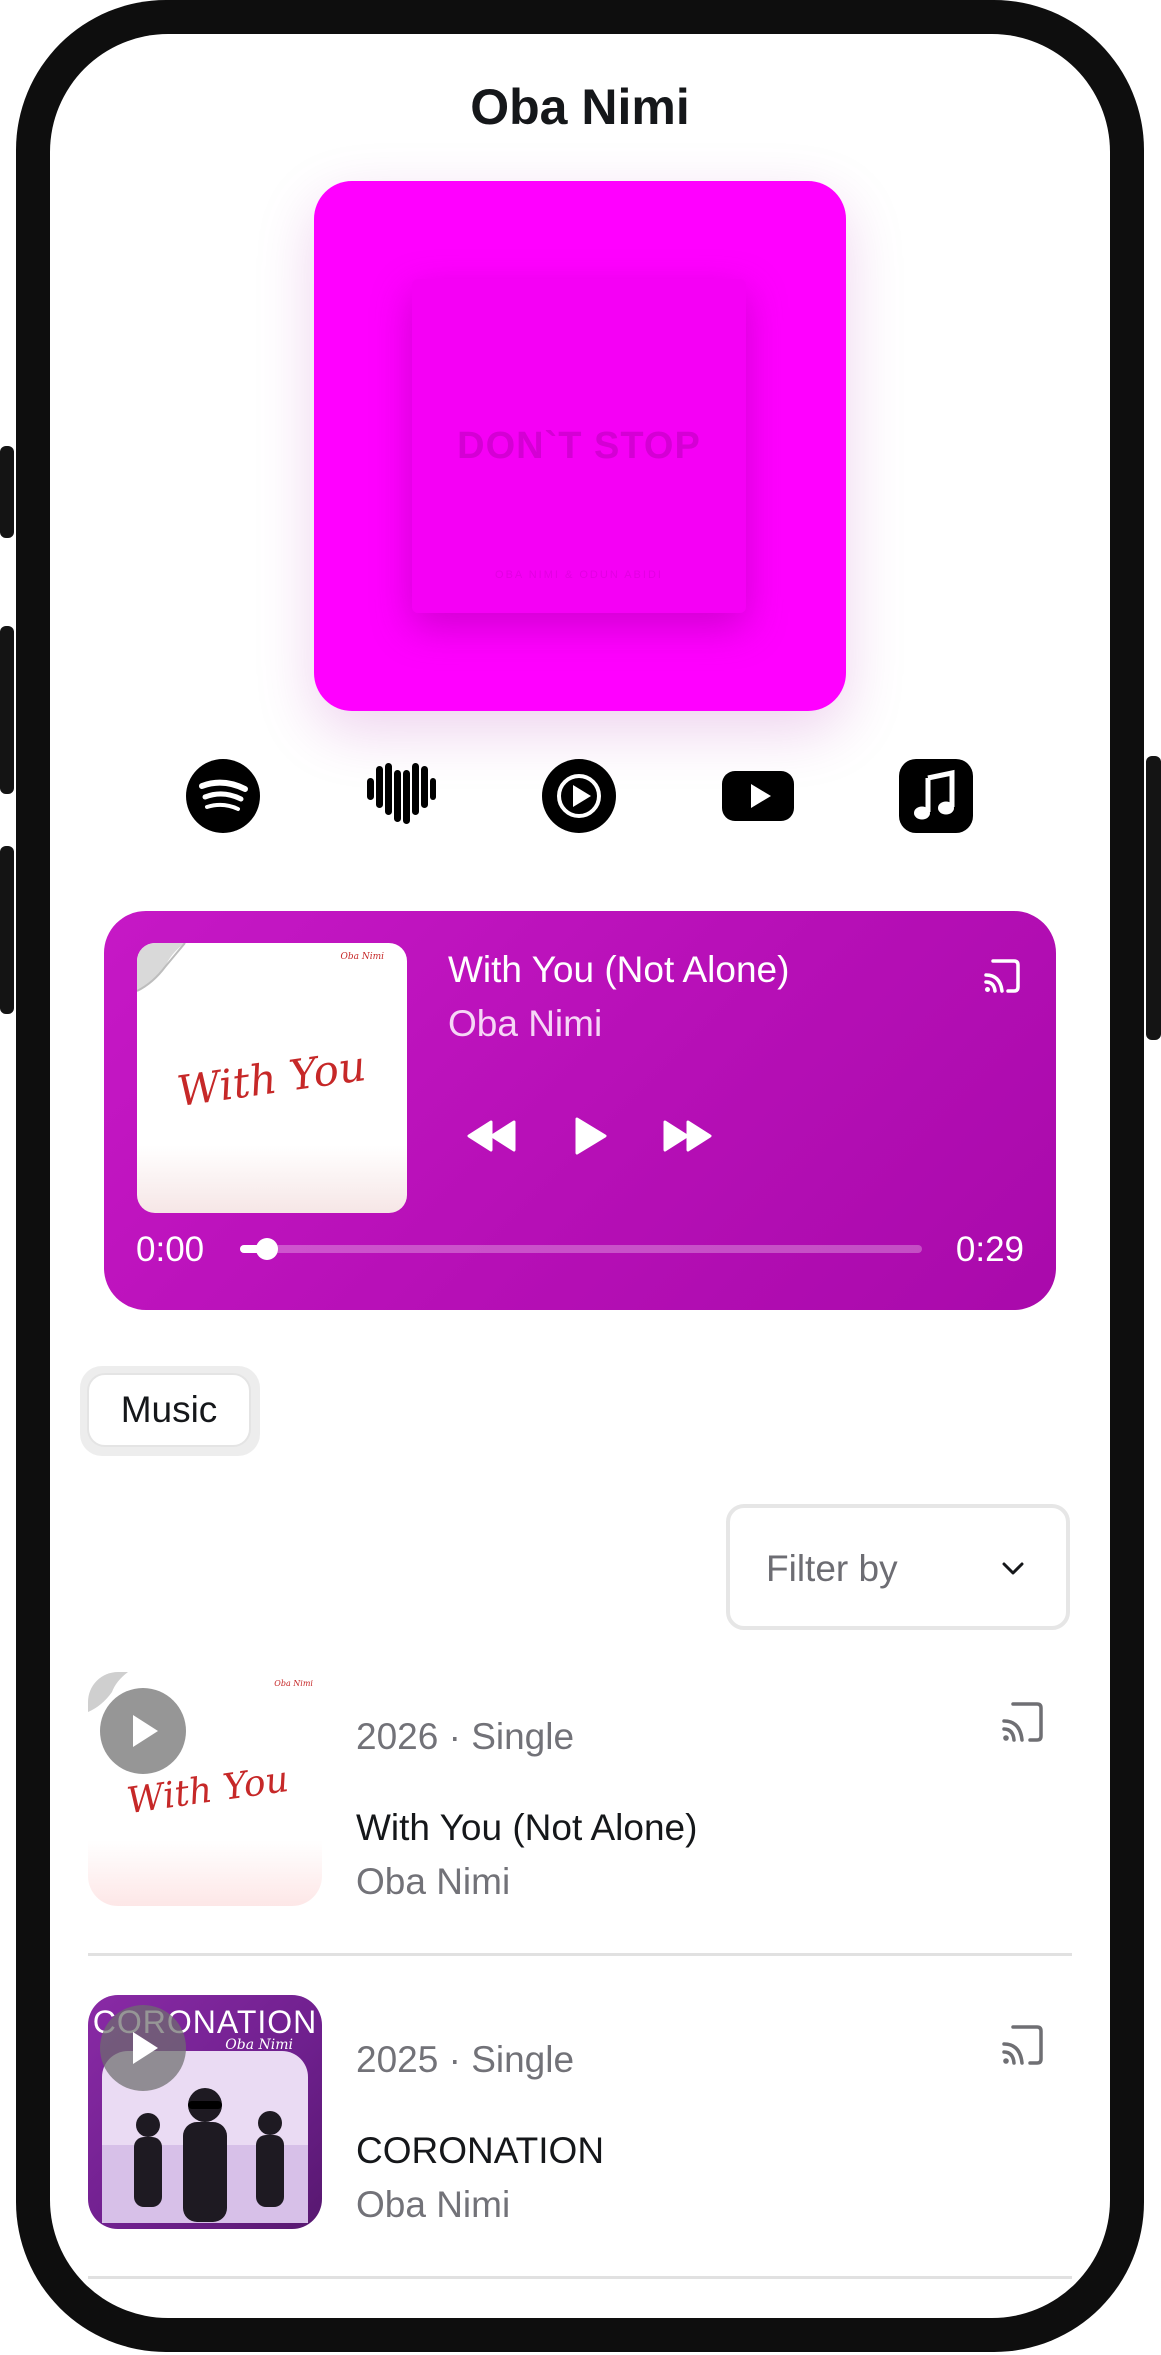 This screenshot has height=2355, width=1161. I want to click on album-cover-subtitle: OBA NIMI & ODUN ABIDI, so click(579, 575).